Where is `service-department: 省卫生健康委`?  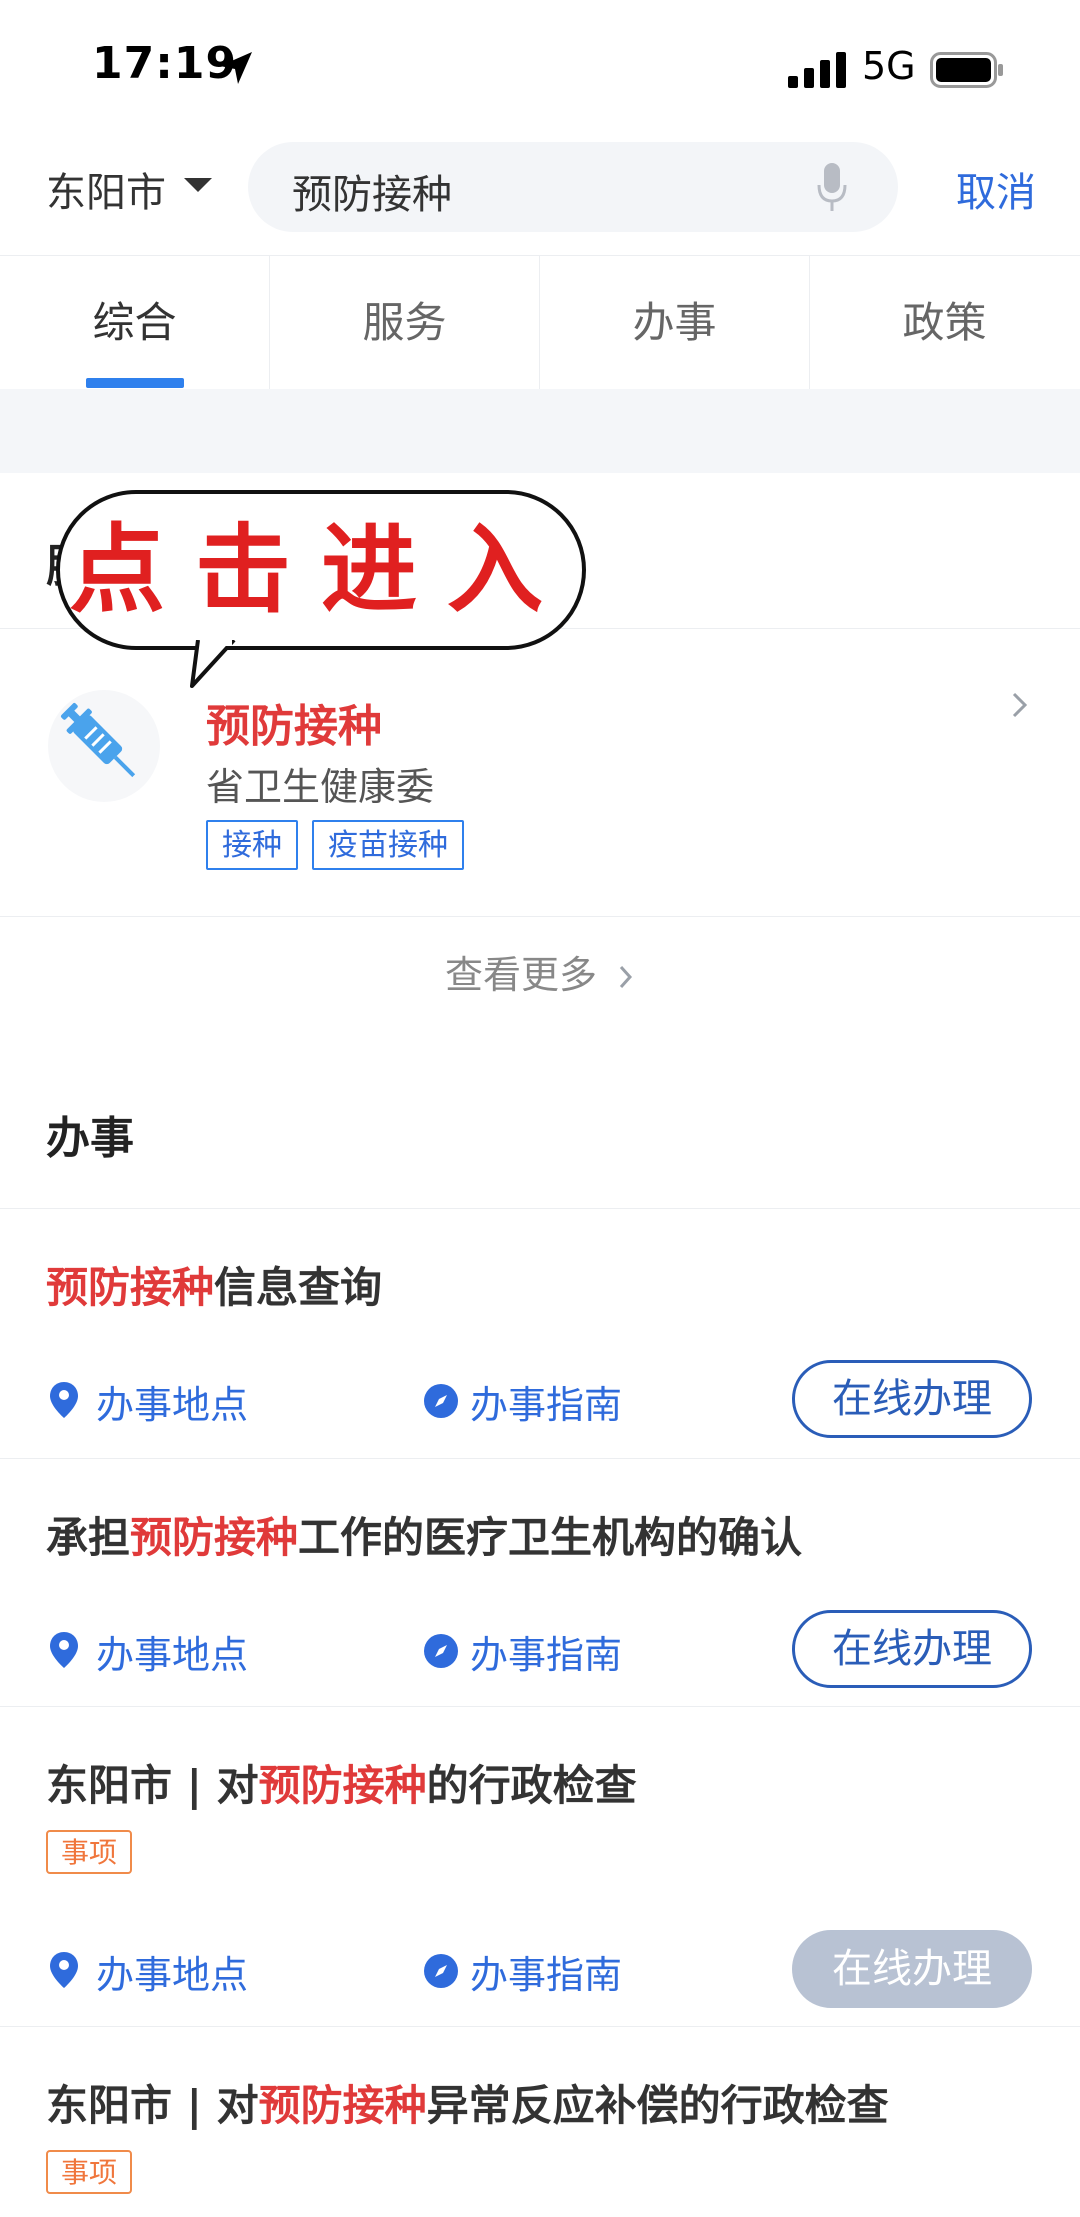
service-department: 省卫生健康委 is located at coordinates (320, 787).